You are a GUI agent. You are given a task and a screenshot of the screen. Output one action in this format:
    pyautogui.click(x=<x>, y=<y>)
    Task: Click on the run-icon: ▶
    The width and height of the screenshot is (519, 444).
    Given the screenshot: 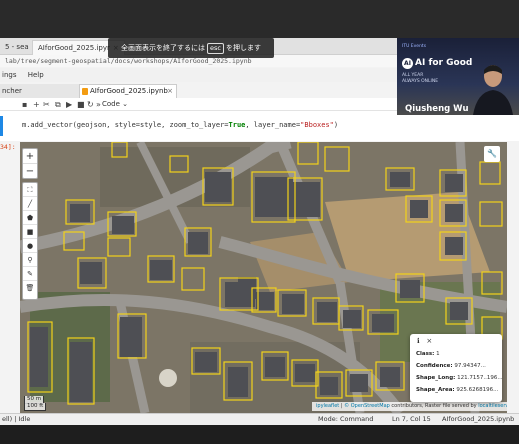 What is the action you would take?
    pyautogui.click(x=69, y=104)
    